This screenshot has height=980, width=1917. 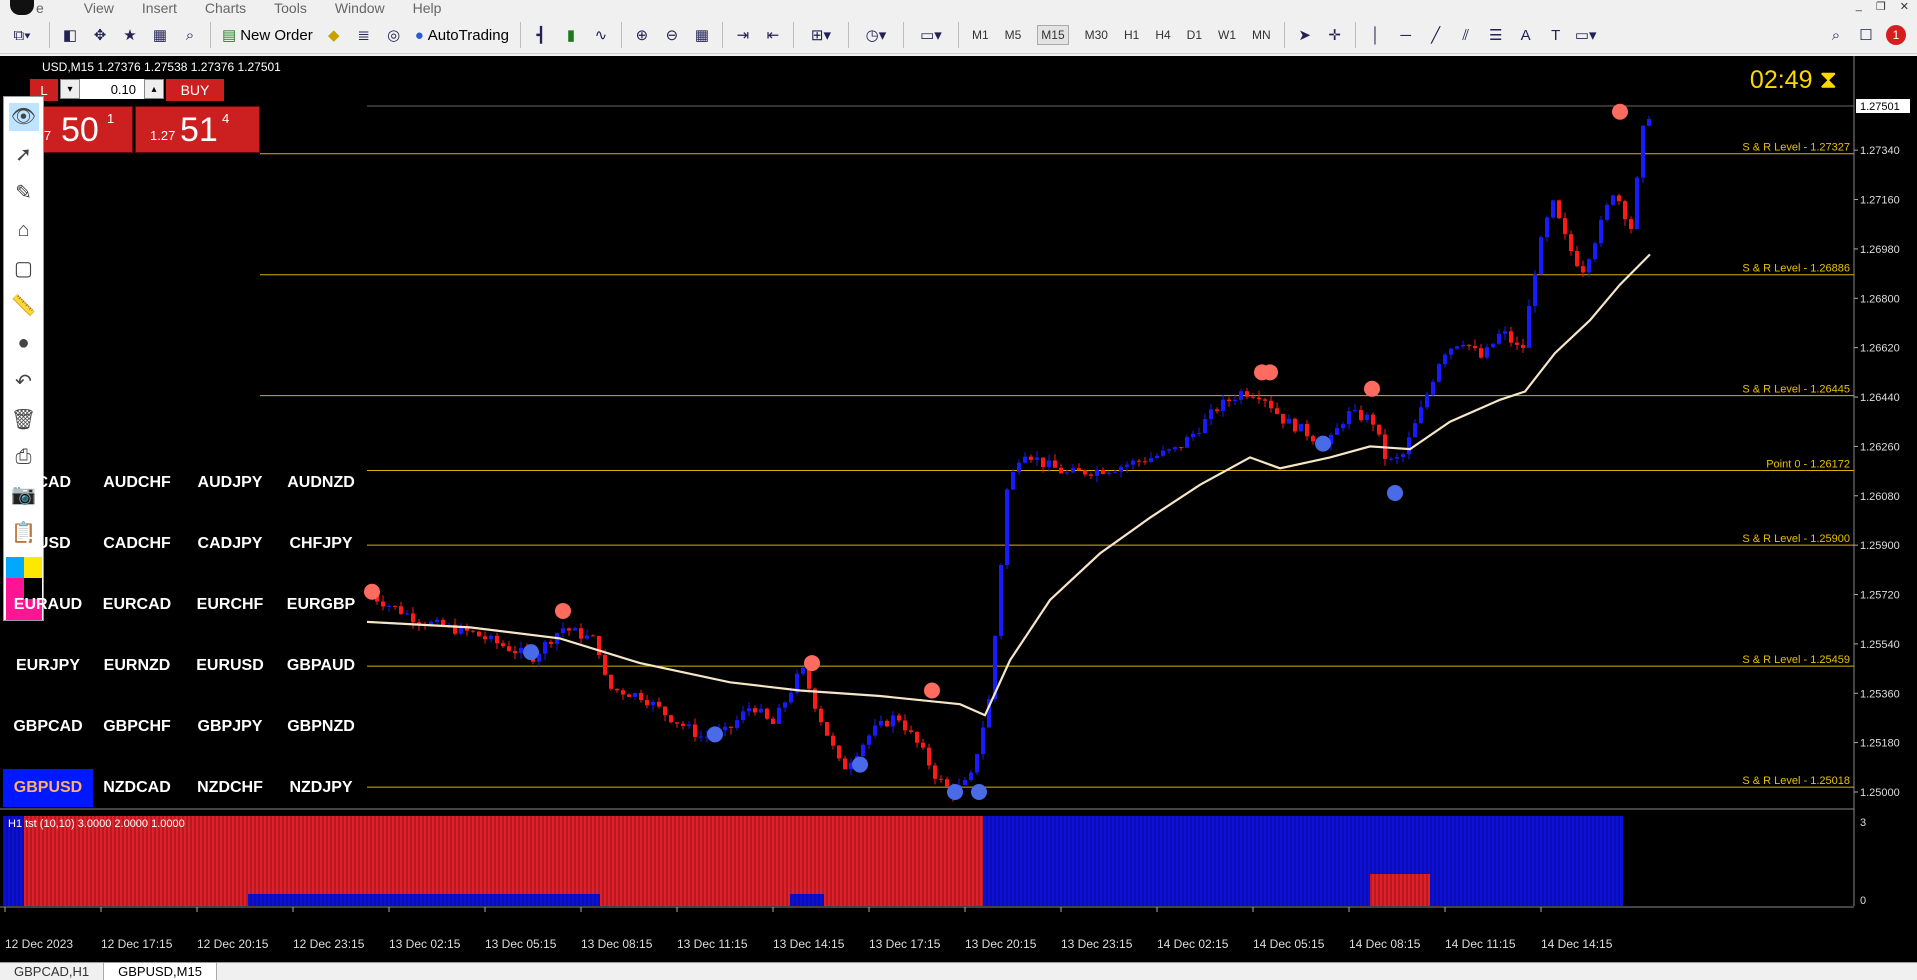 I want to click on eye-icon: 👁, so click(x=23, y=117).